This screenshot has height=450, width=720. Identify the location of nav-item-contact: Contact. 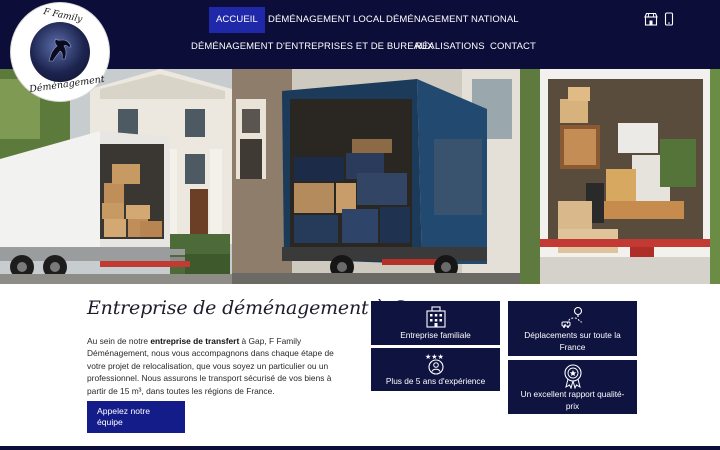
(513, 47).